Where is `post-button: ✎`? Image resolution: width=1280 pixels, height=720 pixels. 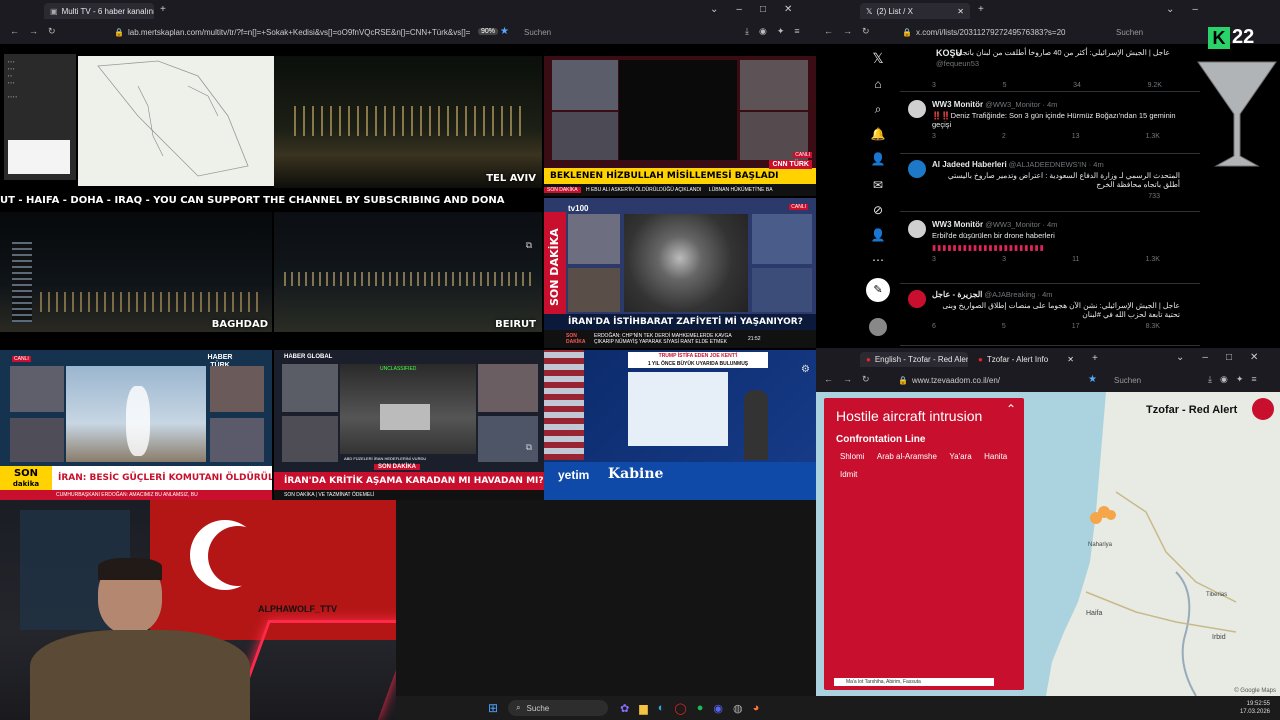
post-button: ✎ is located at coordinates (878, 290).